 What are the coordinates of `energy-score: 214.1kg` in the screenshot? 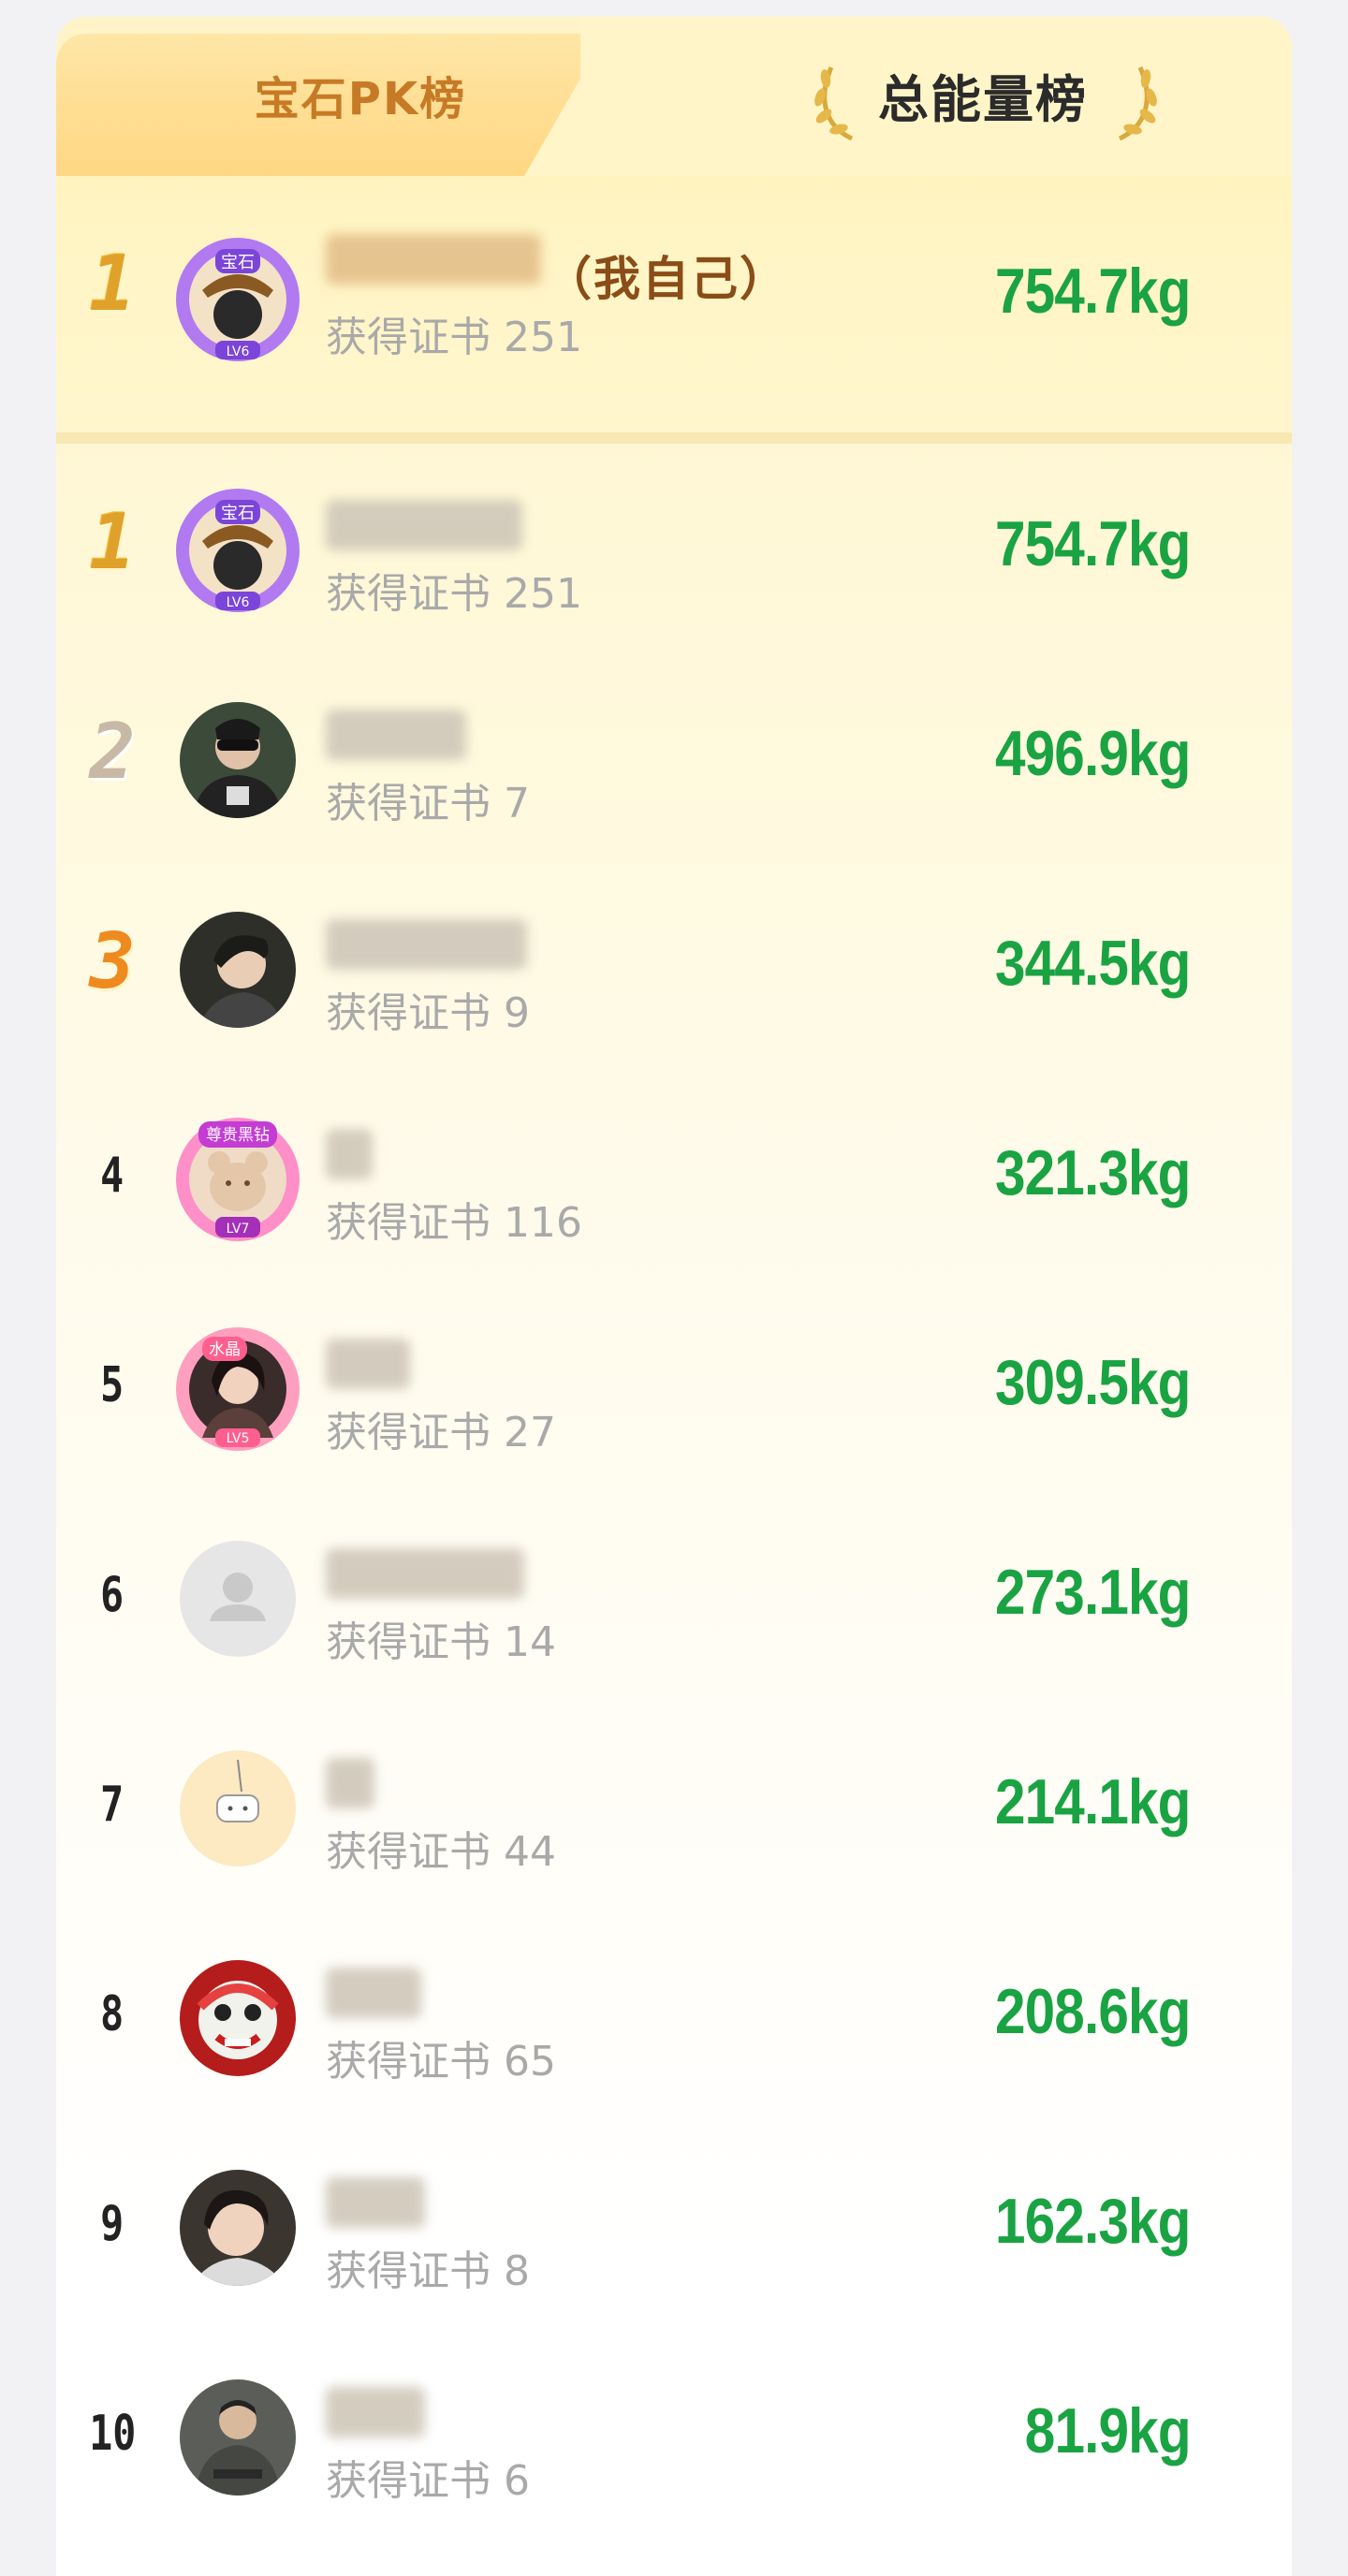 It's located at (1093, 1801).